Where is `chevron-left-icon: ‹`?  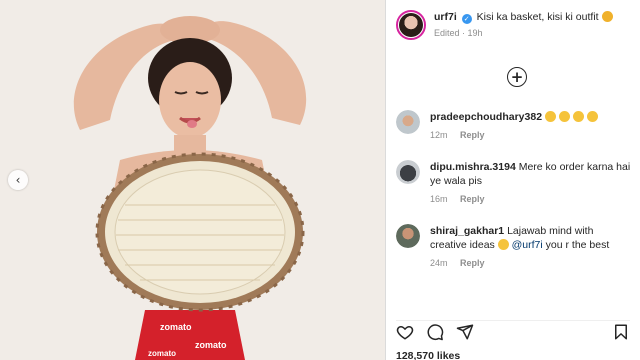
chevron-left-icon: ‹ is located at coordinates (18, 180).